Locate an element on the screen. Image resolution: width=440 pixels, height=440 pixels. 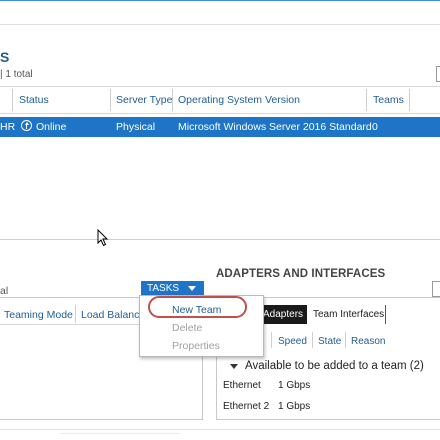
tasks-button-label: TASKS is located at coordinates (163, 288).